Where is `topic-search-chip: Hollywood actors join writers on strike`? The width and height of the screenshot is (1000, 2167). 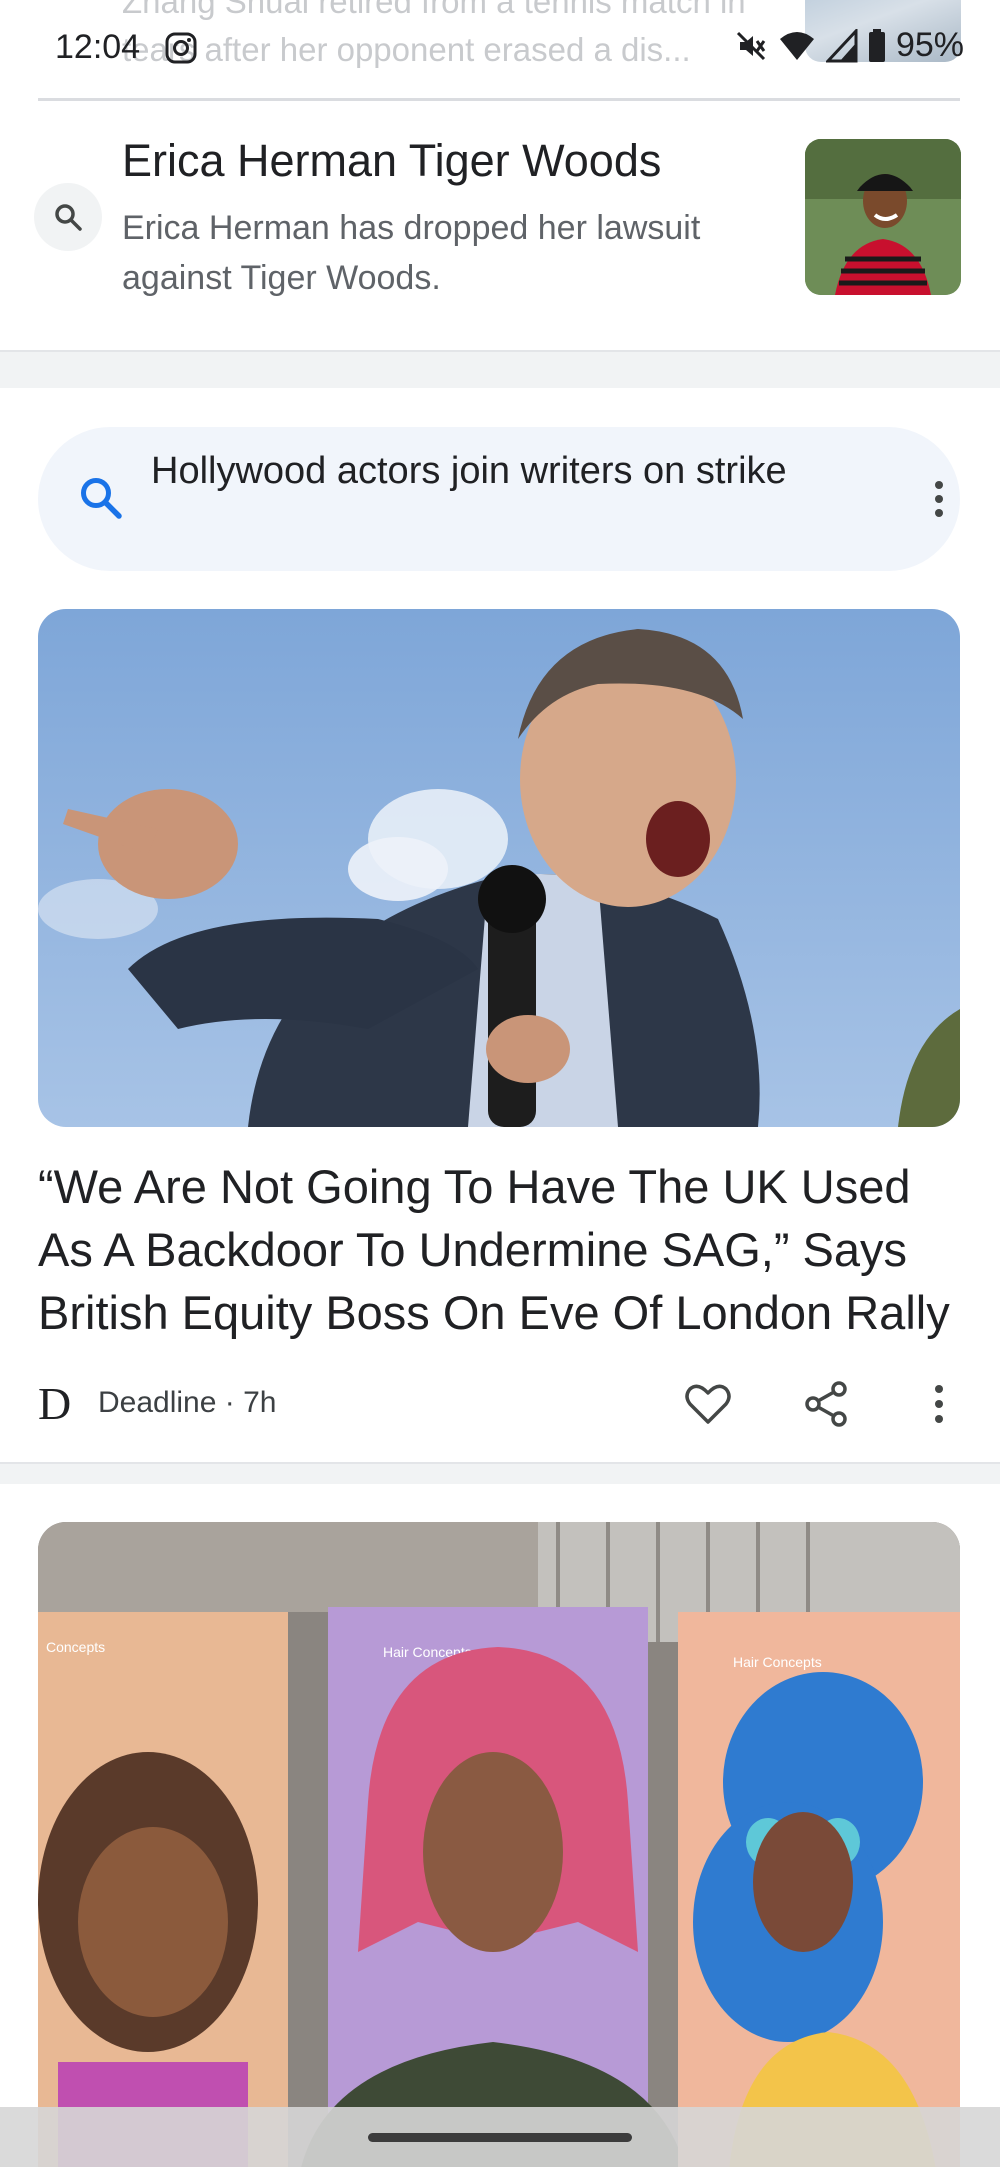 topic-search-chip: Hollywood actors join writers on strike is located at coordinates (499, 499).